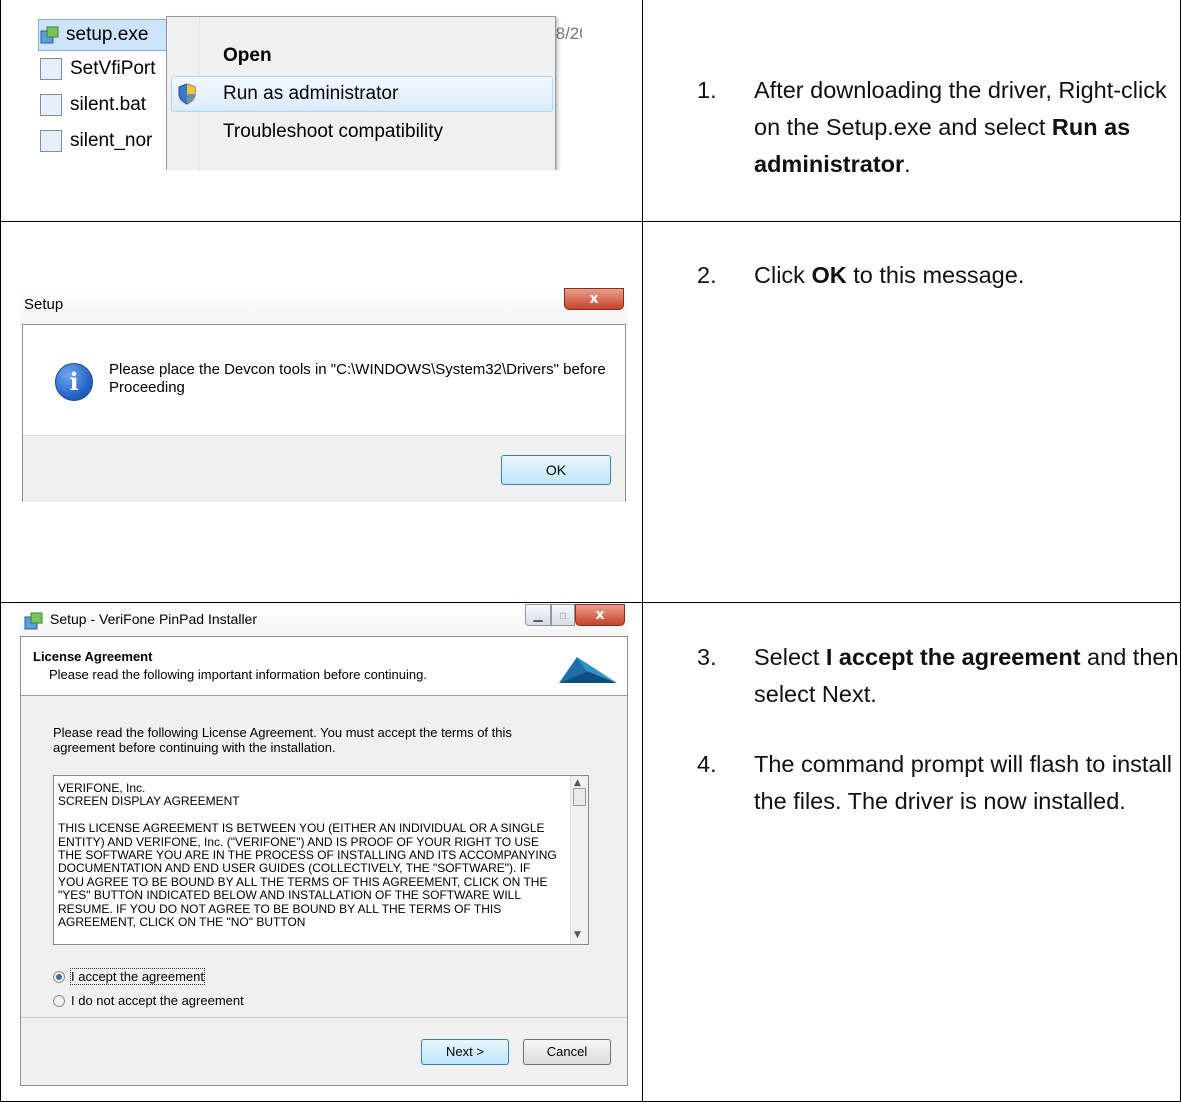  What do you see at coordinates (707, 90) in the screenshot?
I see `step-number: 1.` at bounding box center [707, 90].